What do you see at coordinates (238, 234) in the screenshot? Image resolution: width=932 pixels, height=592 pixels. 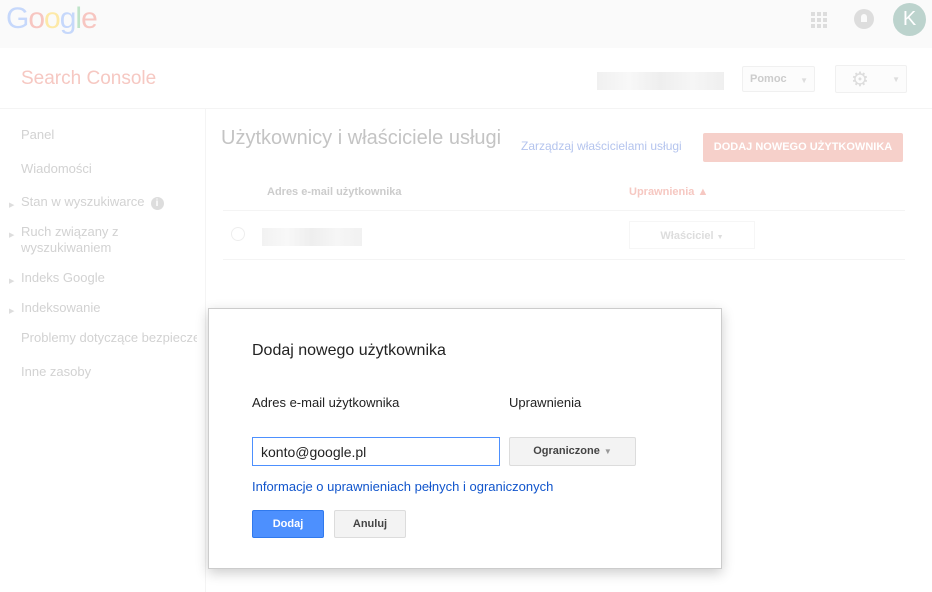 I see `row-radio` at bounding box center [238, 234].